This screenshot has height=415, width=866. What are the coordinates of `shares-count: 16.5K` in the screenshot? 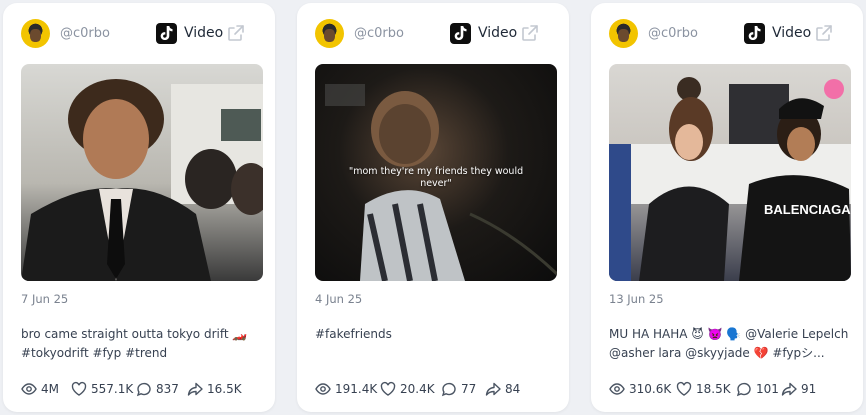 It's located at (224, 389).